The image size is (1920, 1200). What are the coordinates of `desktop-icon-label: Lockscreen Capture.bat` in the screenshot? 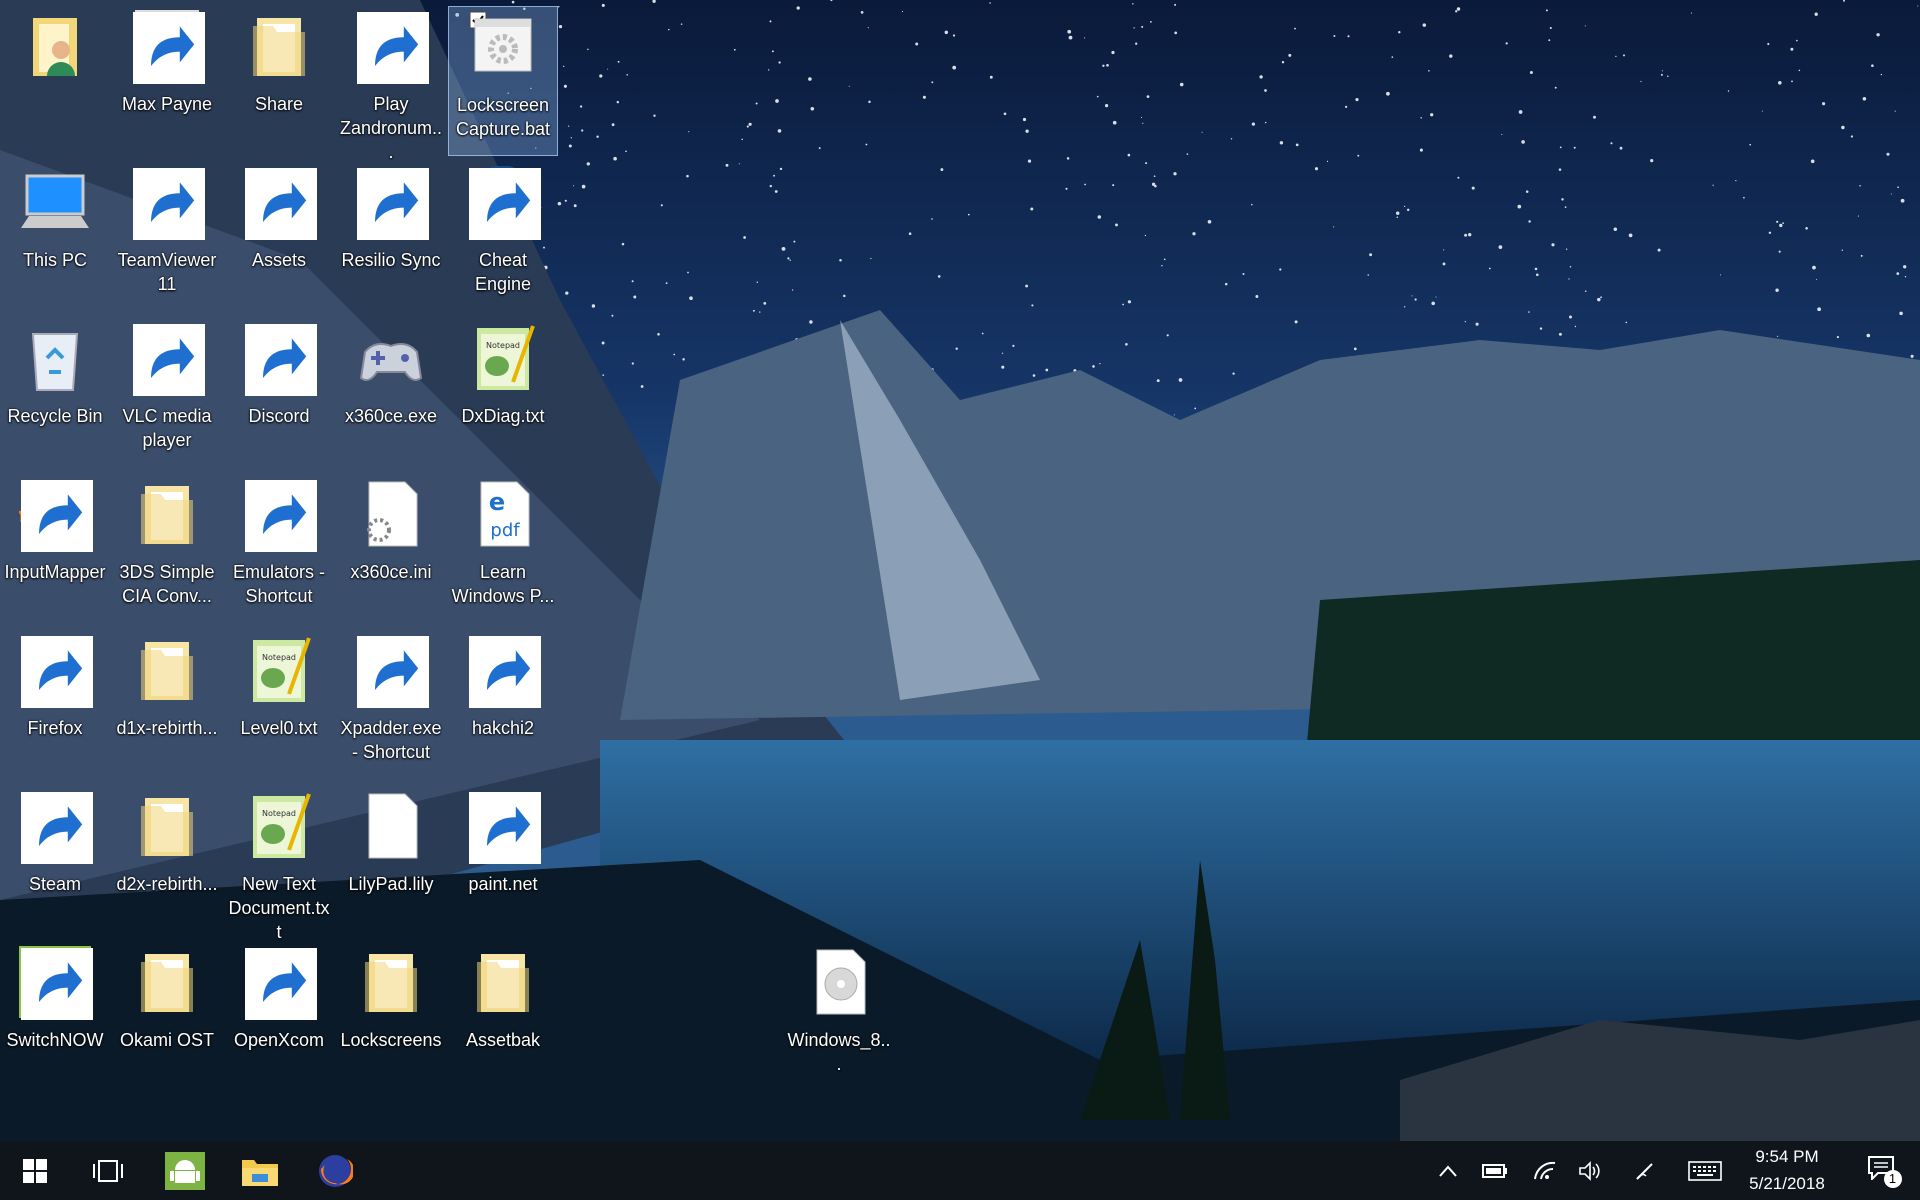 It's located at (503, 117).